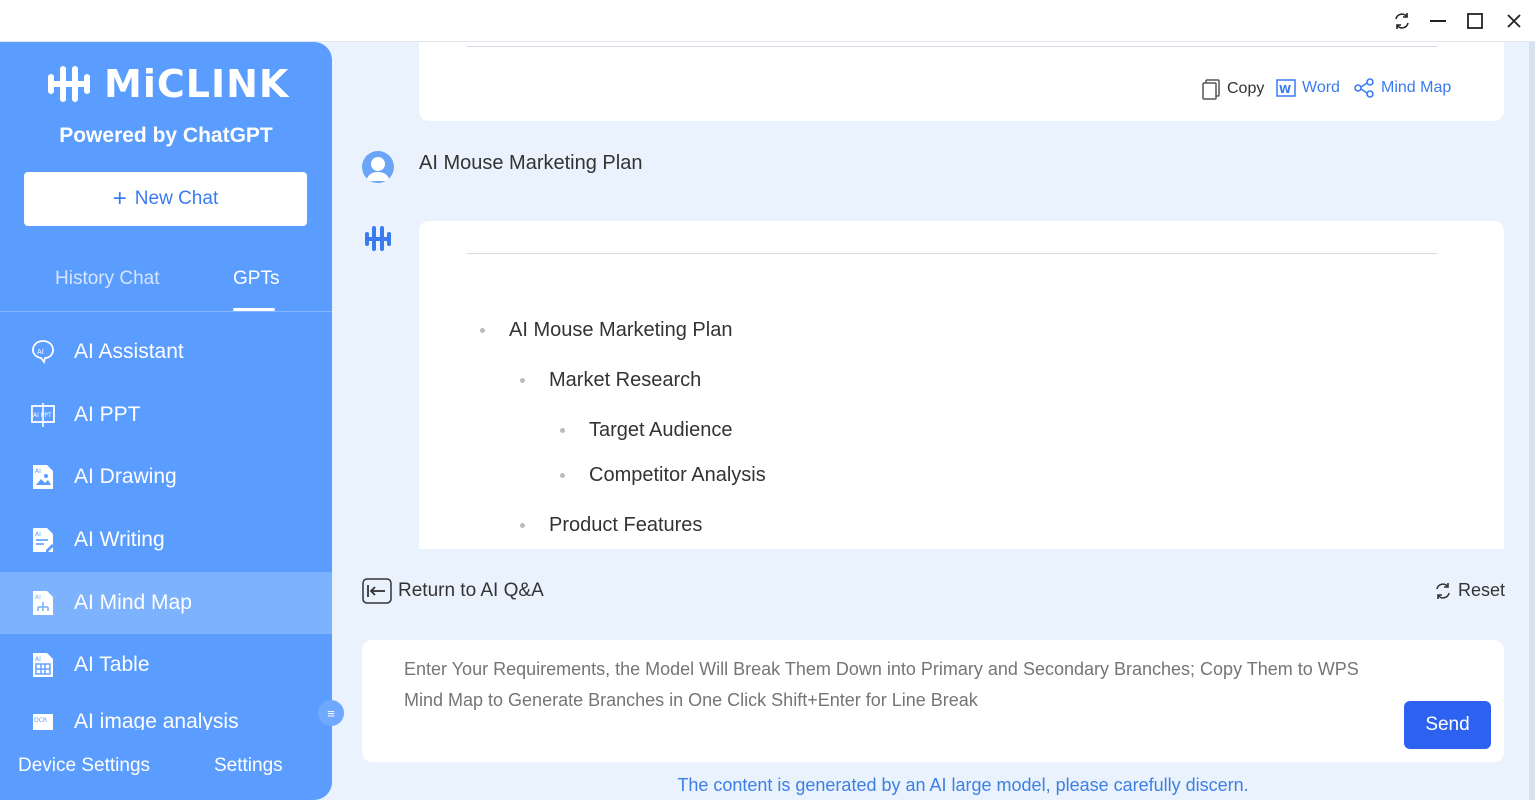 The height and width of the screenshot is (800, 1535). What do you see at coordinates (43, 603) in the screenshot?
I see `ai-mind-map-icon: AI` at bounding box center [43, 603].